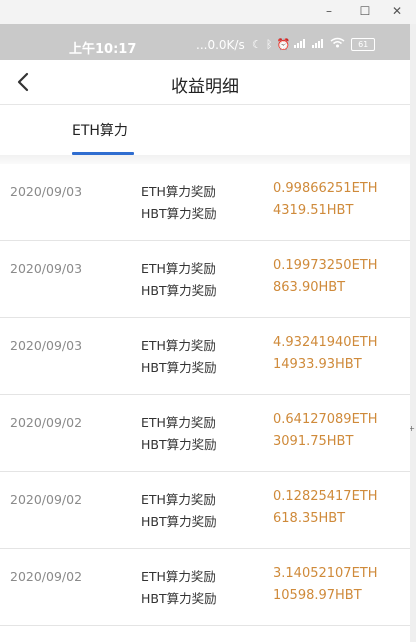 The width and height of the screenshot is (416, 642). I want to click on hbt-reward-value: 863.90HBT, so click(309, 287).